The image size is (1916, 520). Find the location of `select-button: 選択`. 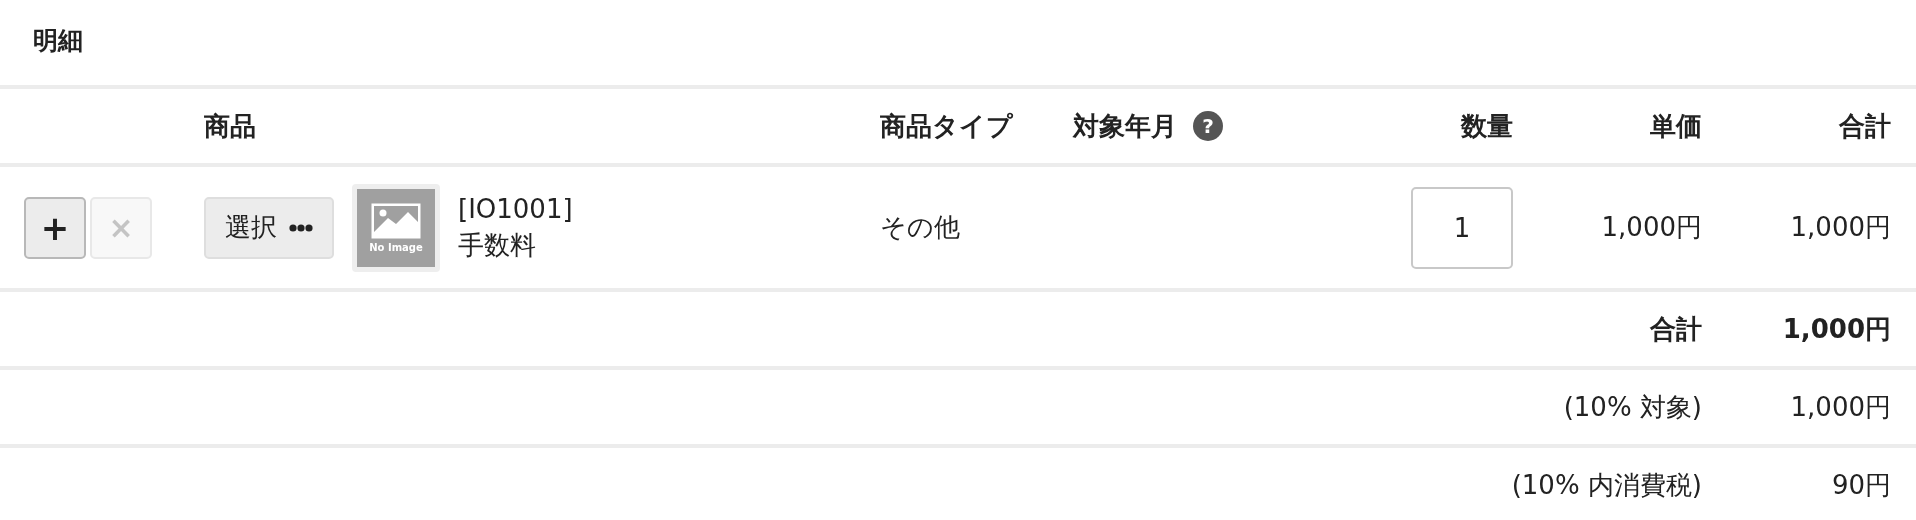

select-button: 選択 is located at coordinates (269, 227).